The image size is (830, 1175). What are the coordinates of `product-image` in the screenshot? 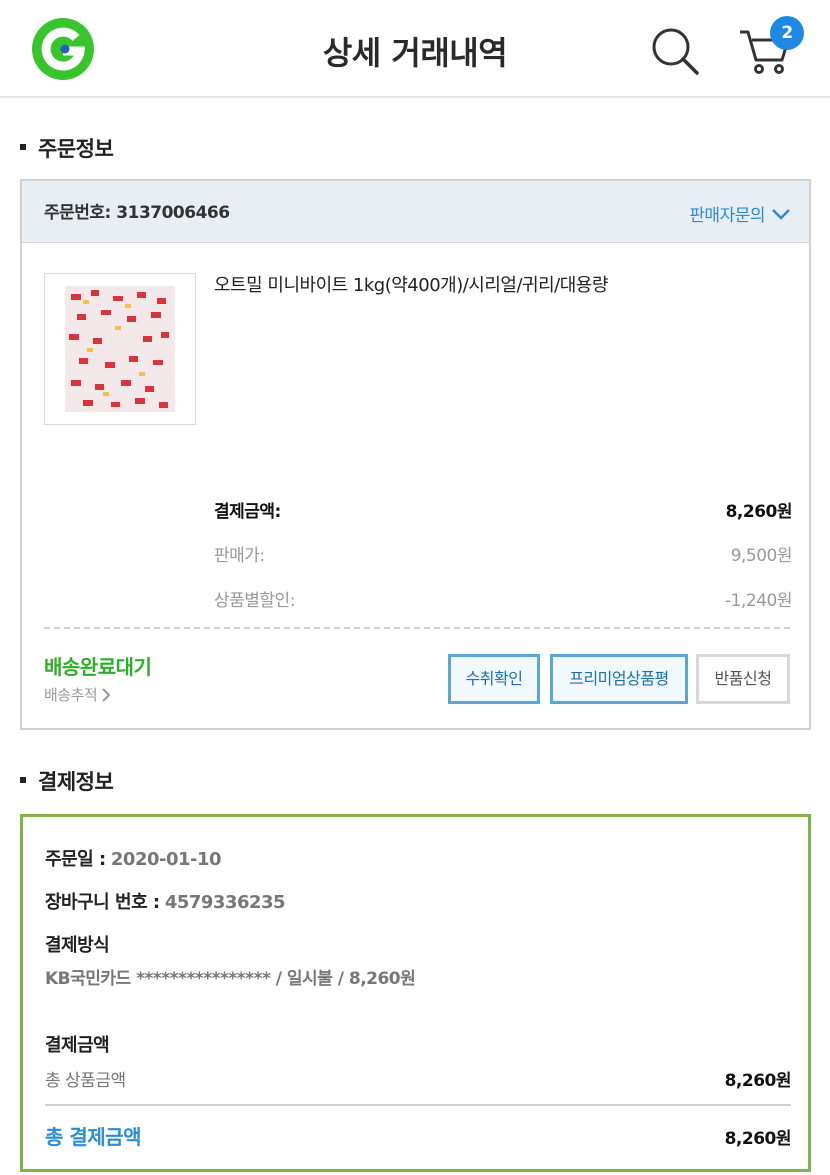 It's located at (120, 349).